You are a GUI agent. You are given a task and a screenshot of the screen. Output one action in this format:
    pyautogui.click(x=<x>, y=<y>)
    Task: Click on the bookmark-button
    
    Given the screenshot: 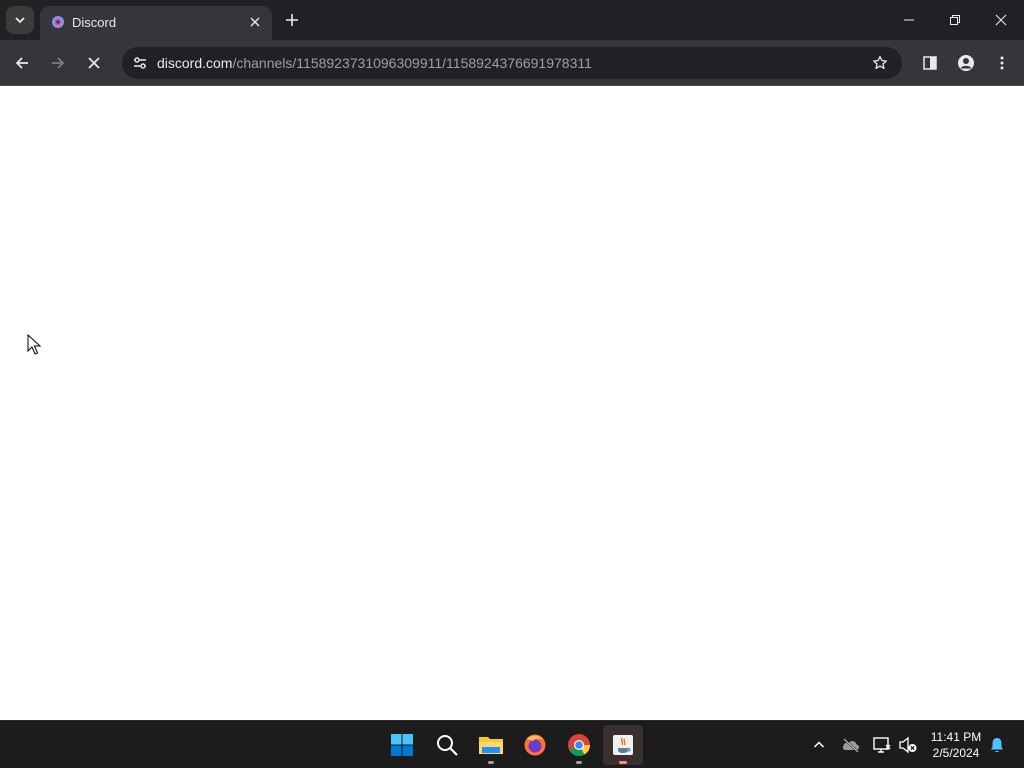 What is the action you would take?
    pyautogui.click(x=880, y=63)
    